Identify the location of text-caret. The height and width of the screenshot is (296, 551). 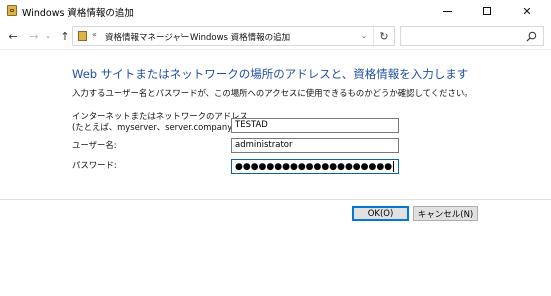
(394, 166).